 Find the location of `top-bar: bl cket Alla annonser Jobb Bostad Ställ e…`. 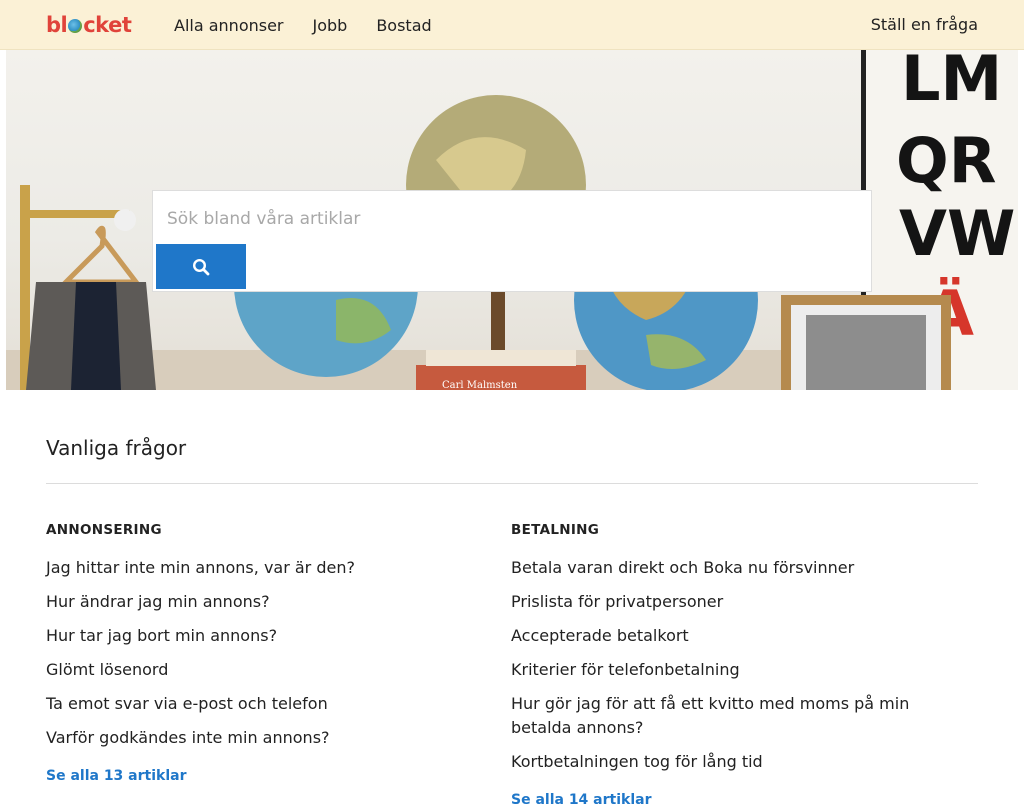

top-bar: bl cket Alla annonser Jobb Bostad Ställ e… is located at coordinates (512, 25).